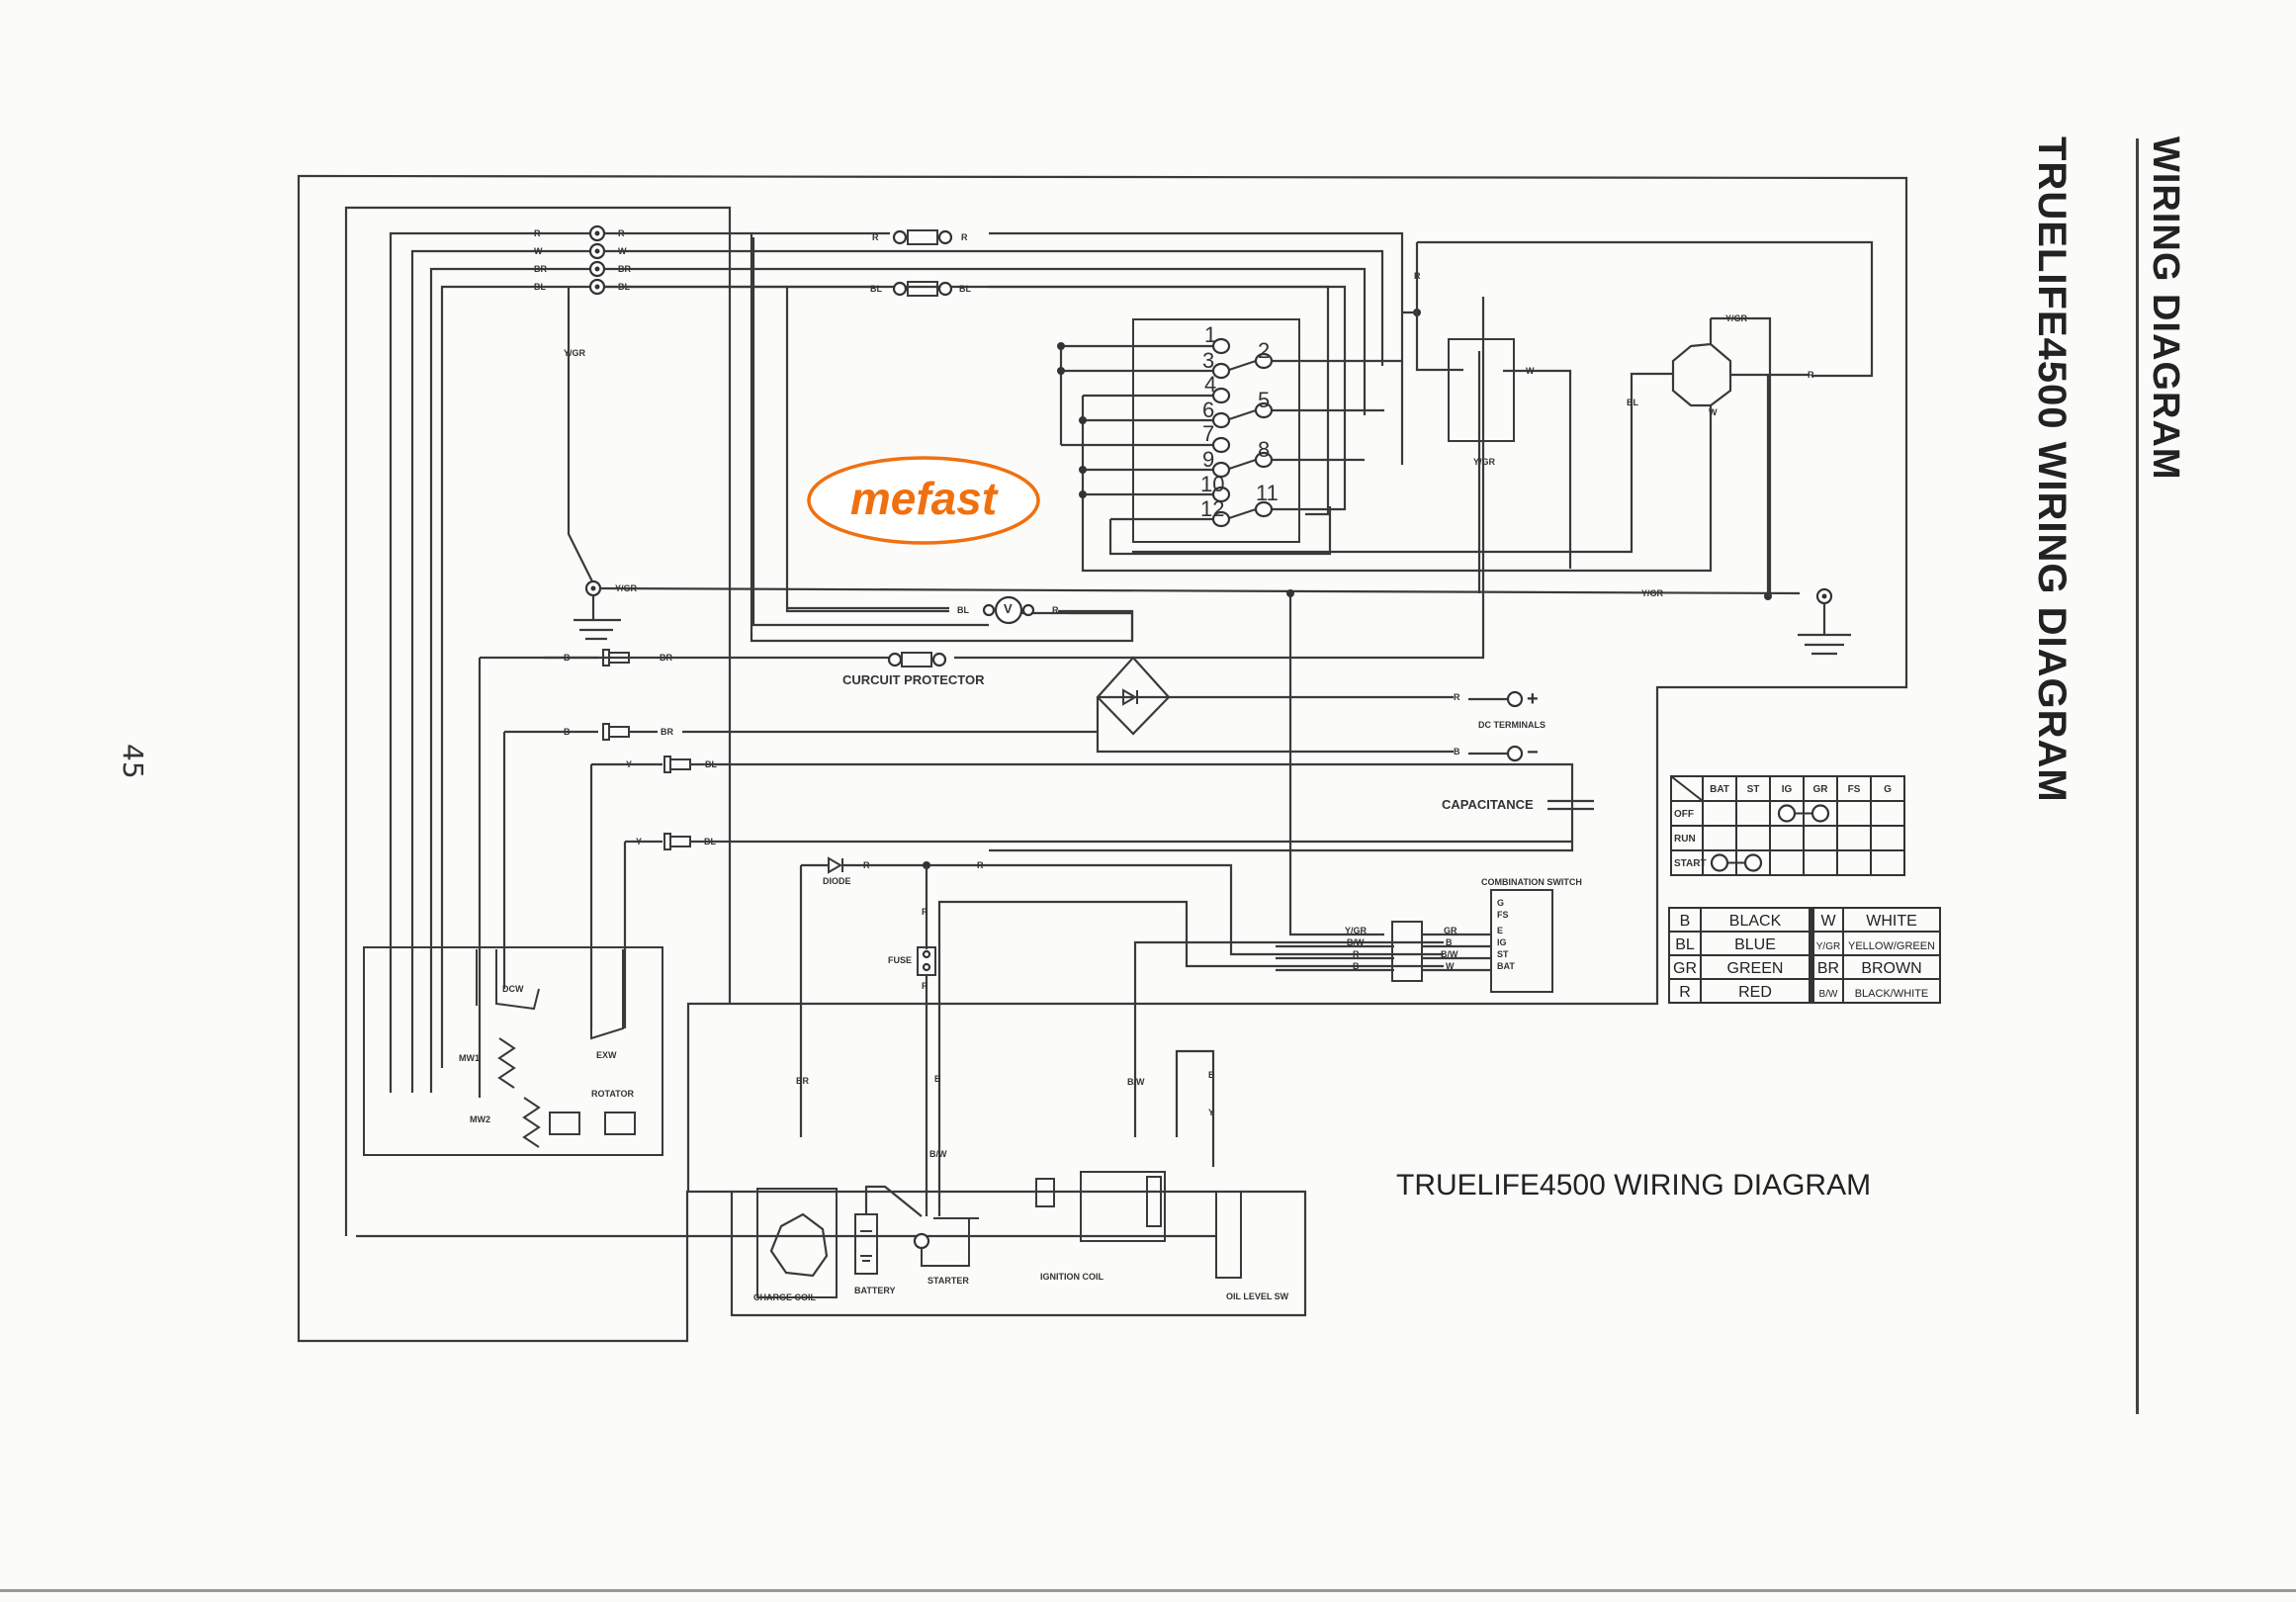  Describe the element at coordinates (1787, 825) in the screenshot. I see `switch-position-table: BAT ST IG GR FS G OFF RUN START` at that location.